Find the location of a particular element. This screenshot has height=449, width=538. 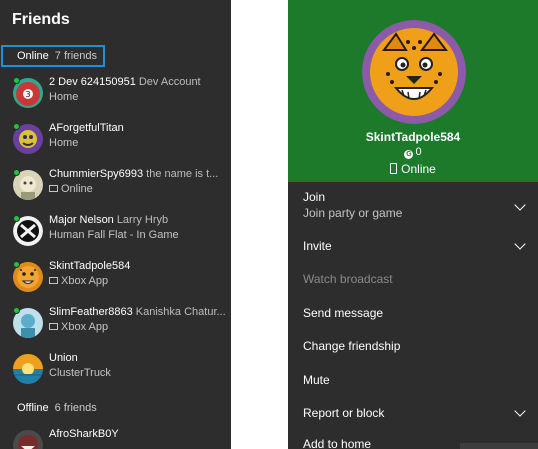

friend-gamertag: SlimFeather8863 is located at coordinates (91, 312).